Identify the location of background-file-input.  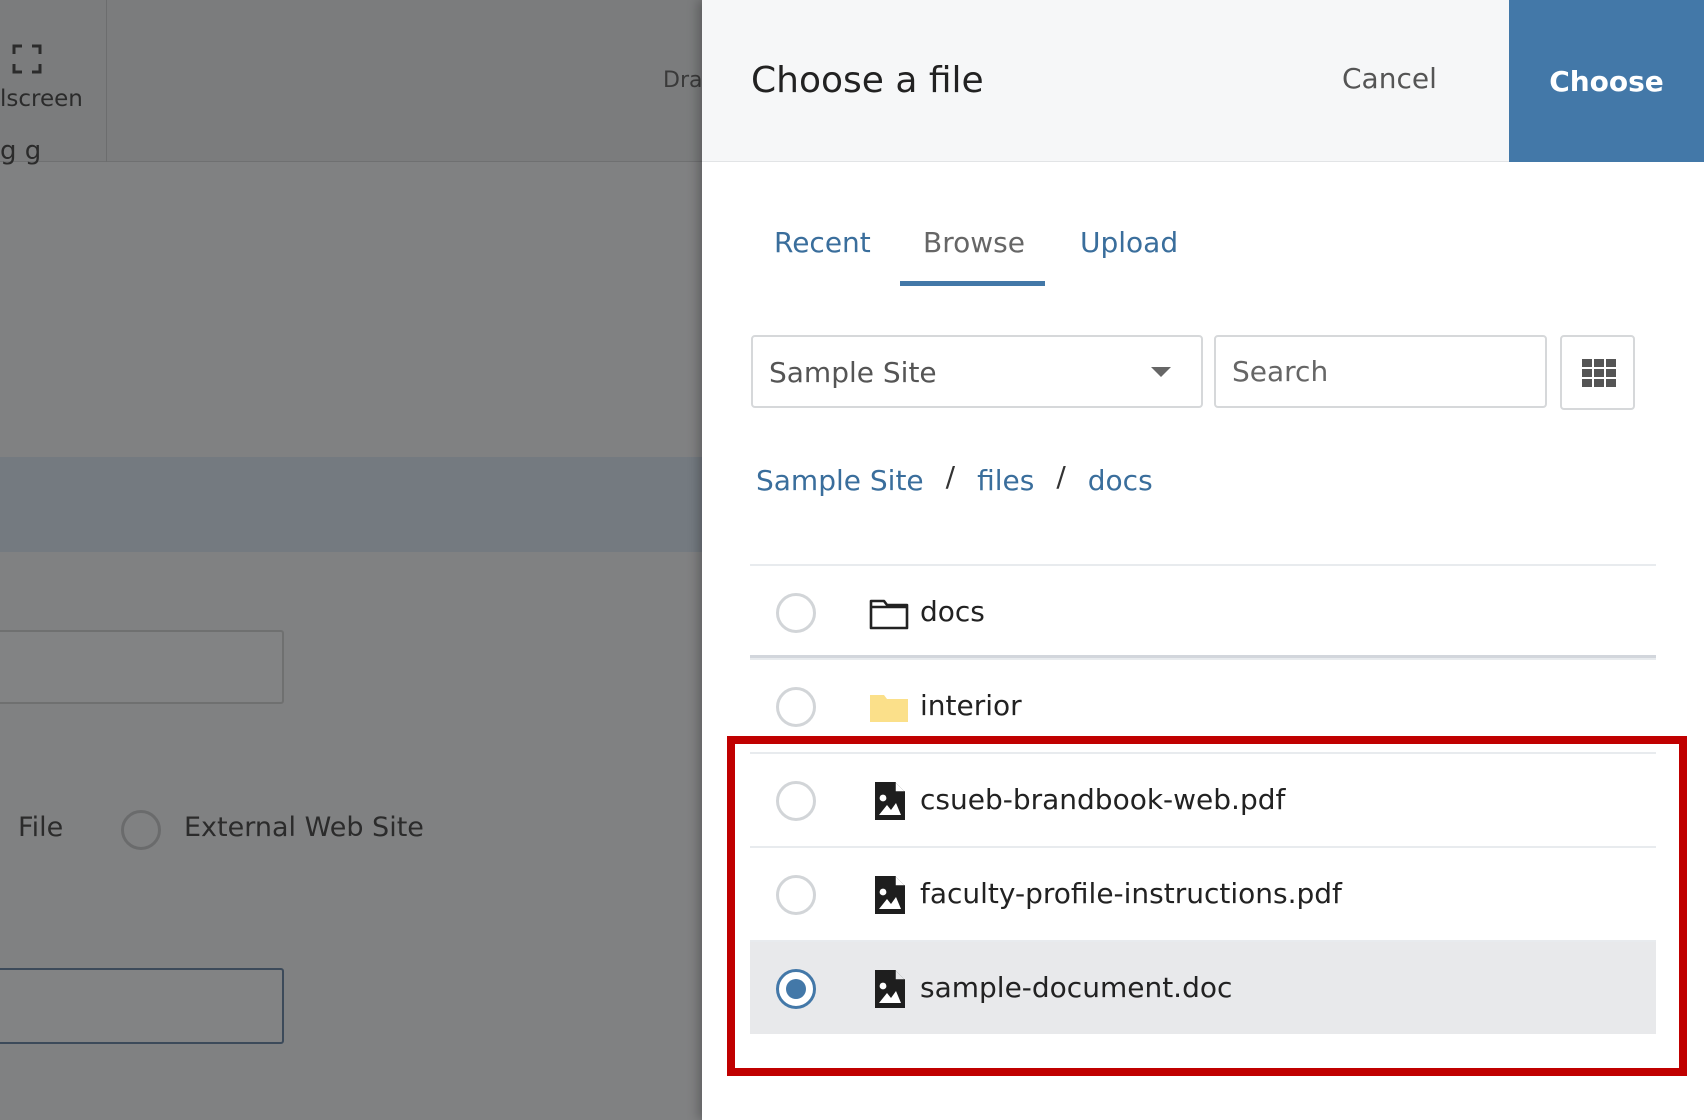
(142, 1006).